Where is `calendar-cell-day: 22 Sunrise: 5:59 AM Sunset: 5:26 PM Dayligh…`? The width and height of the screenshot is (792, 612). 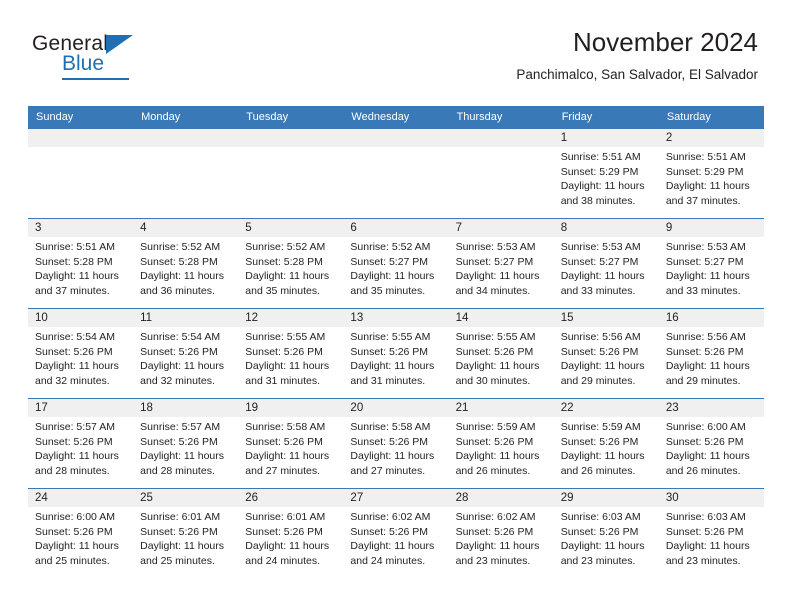 calendar-cell-day: 22 Sunrise: 5:59 AM Sunset: 5:26 PM Dayligh… is located at coordinates (606, 443).